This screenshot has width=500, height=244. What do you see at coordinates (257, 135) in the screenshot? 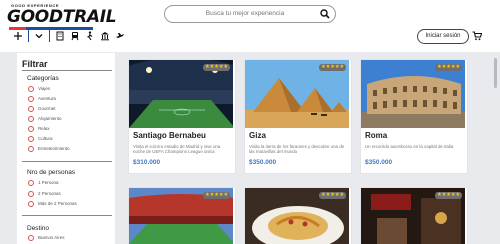
I see `card-title: Giza` at bounding box center [257, 135].